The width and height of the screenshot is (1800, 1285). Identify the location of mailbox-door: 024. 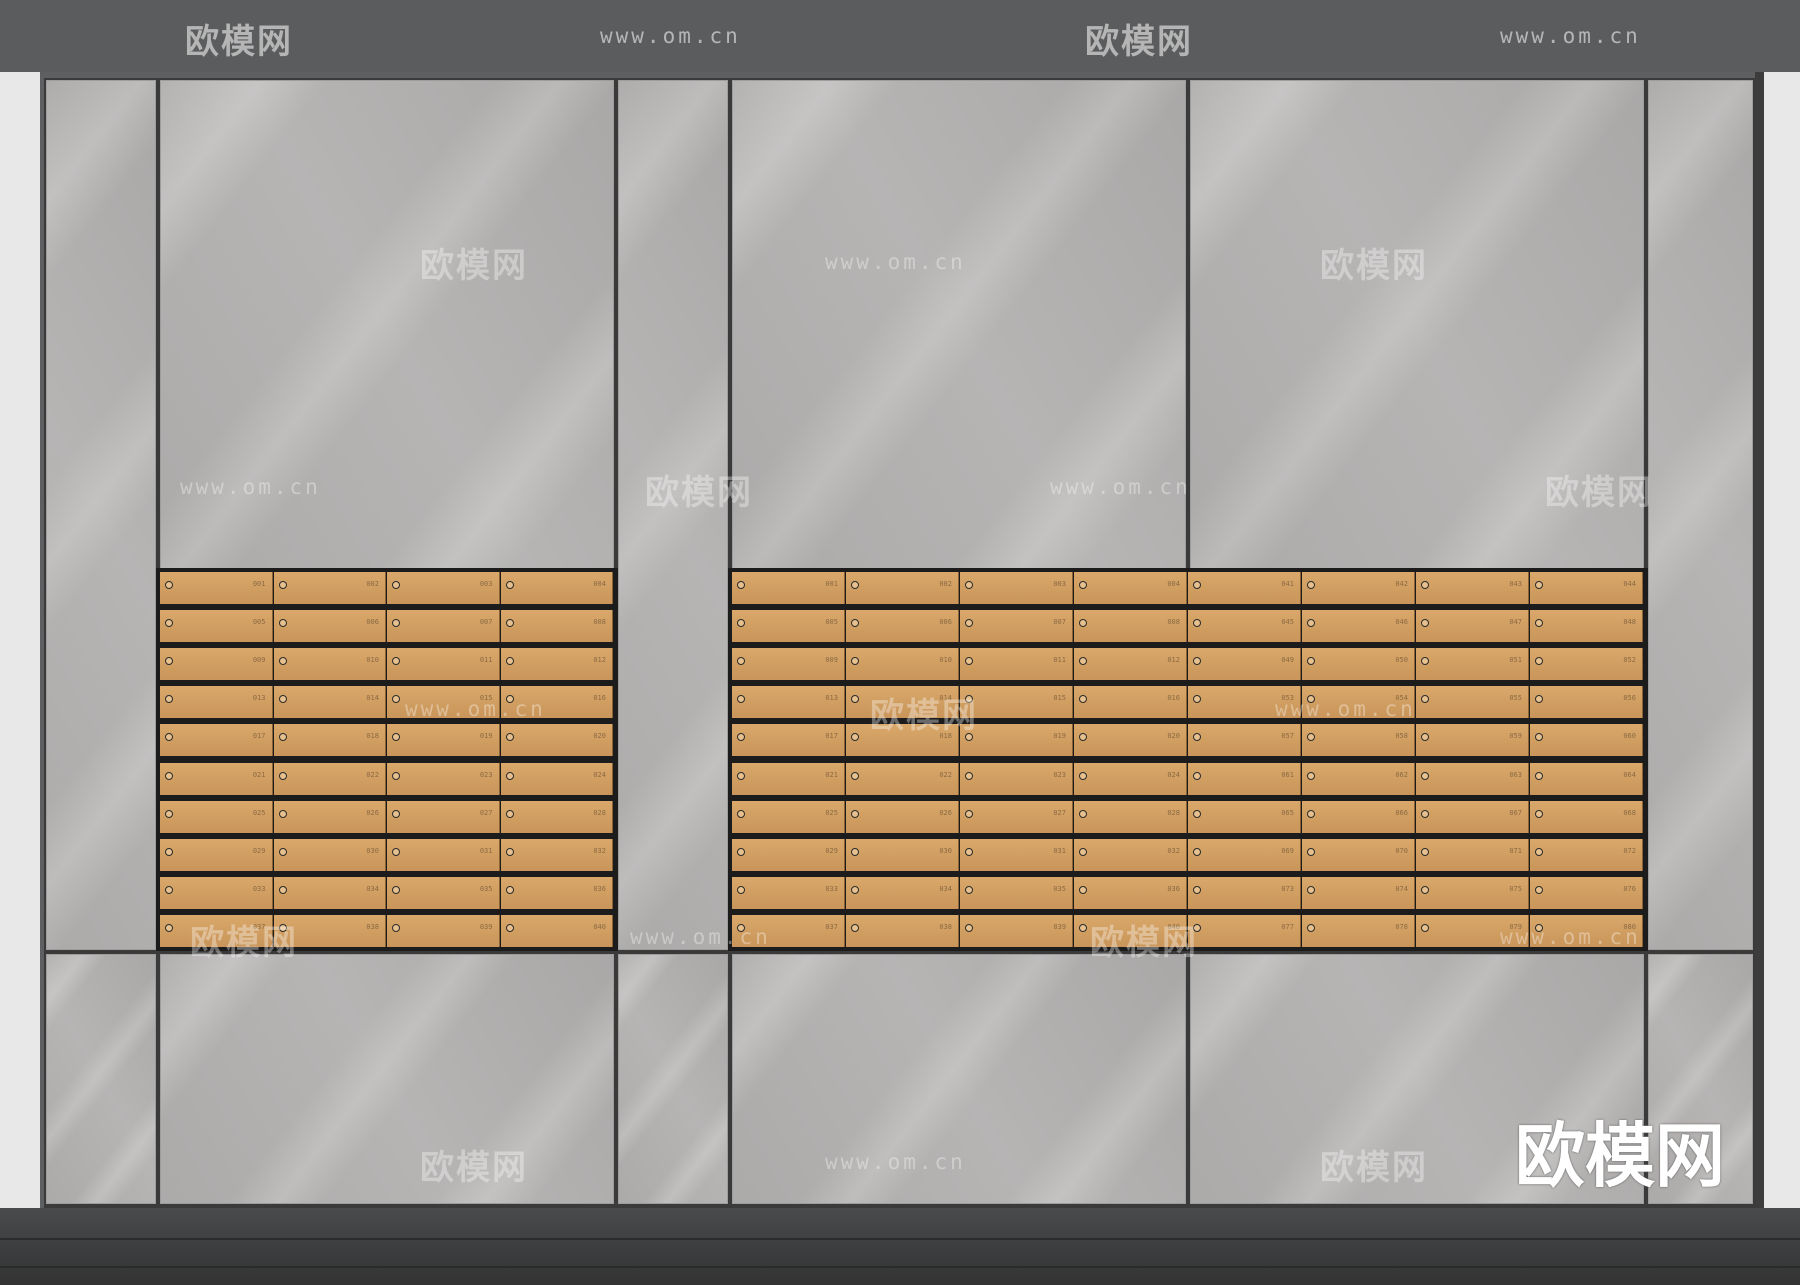
(1130, 778).